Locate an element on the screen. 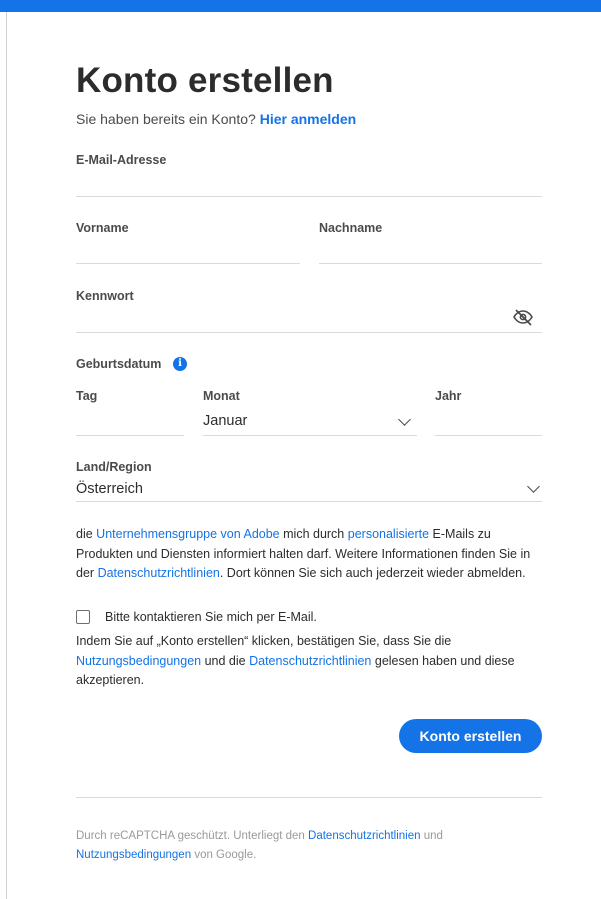  day-label: Tag is located at coordinates (87, 396).